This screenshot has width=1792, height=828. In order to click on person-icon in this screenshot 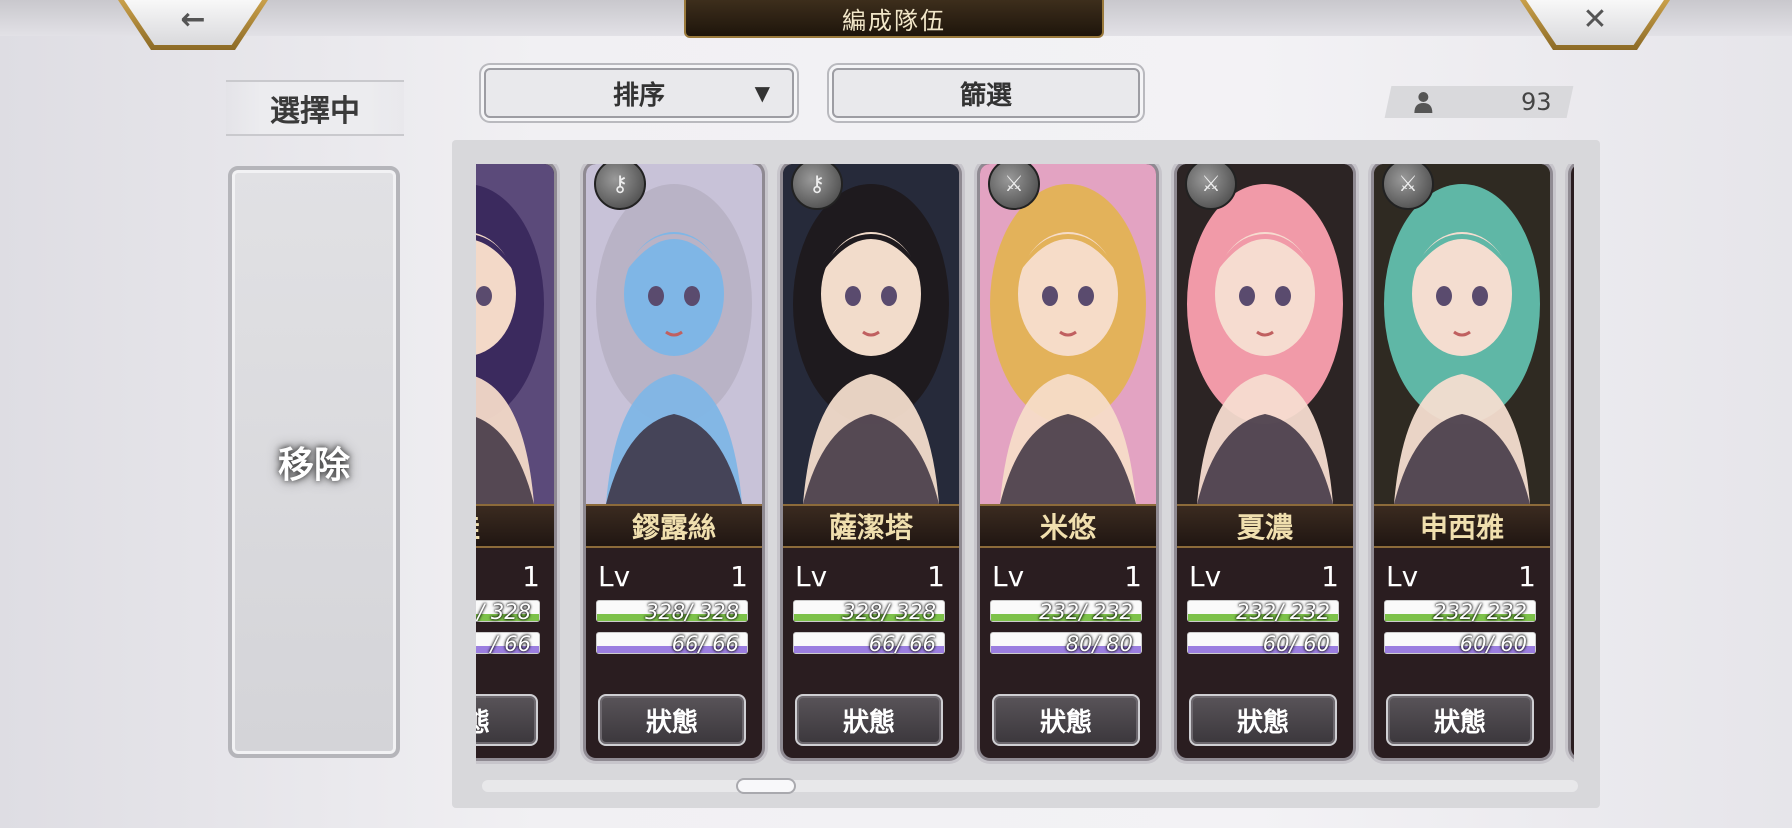, I will do `click(1423, 105)`.